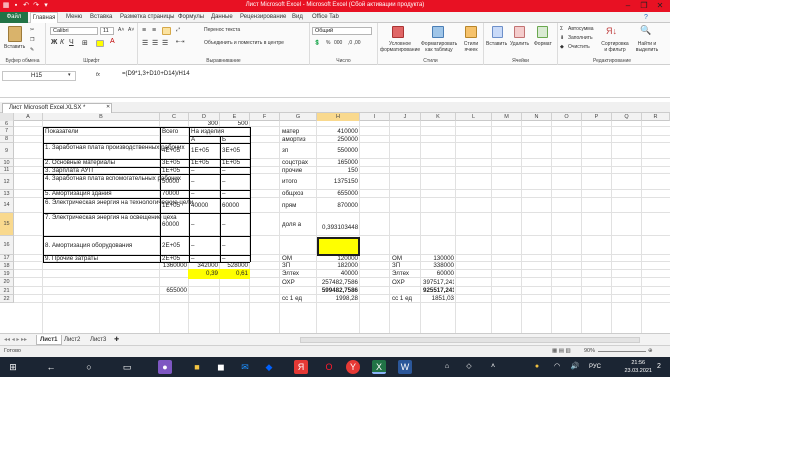 The image size is (800, 450). Describe the element at coordinates (54, 42) in the screenshot. I see `bold-icon: Ж` at that location.